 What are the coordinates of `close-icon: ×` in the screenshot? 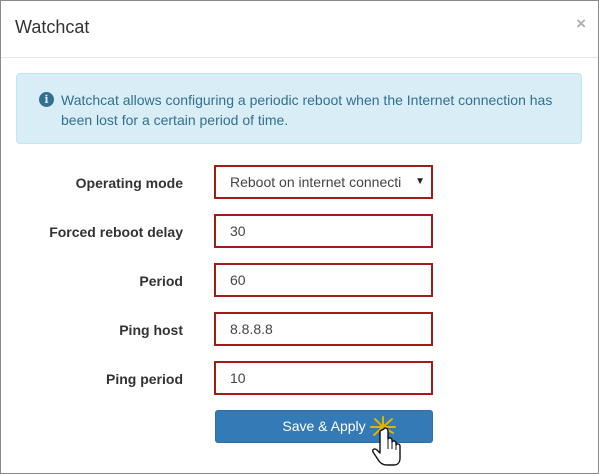 It's located at (581, 23).